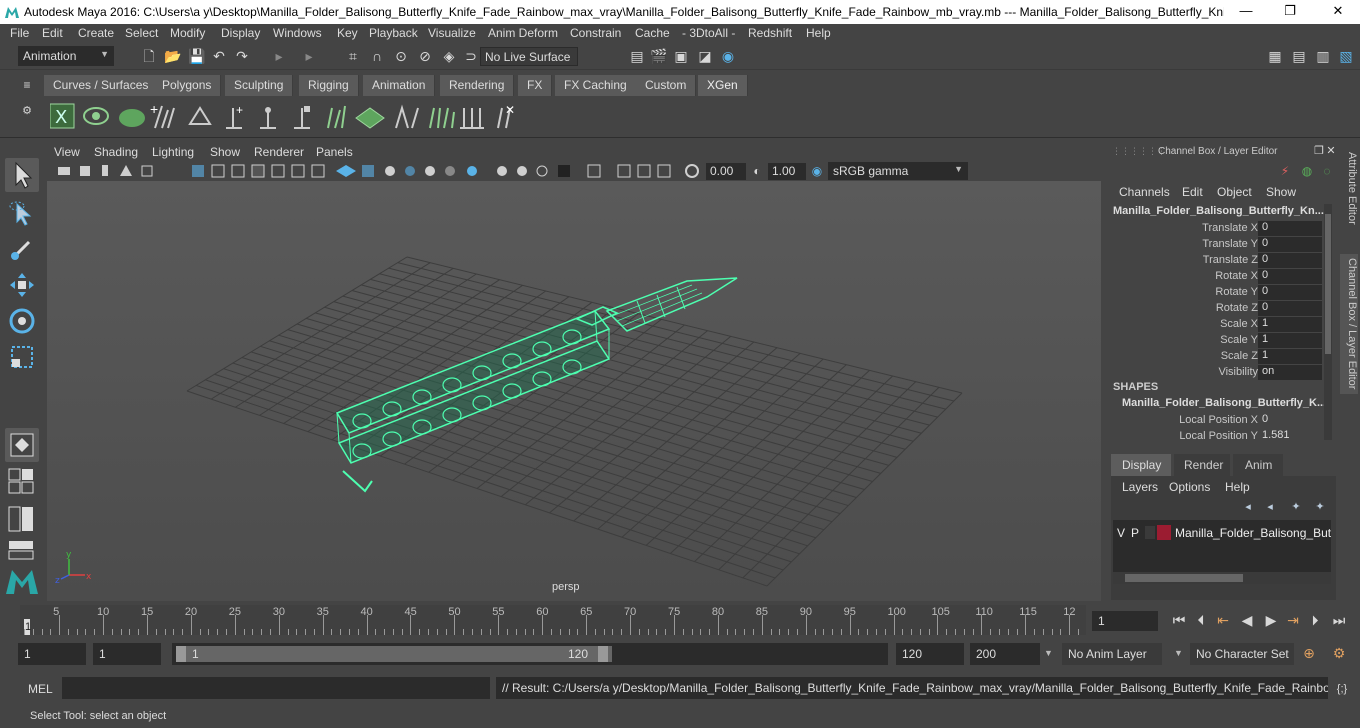  What do you see at coordinates (1216, 261) in the screenshot?
I see `attr-translate-z: Translate Z0` at bounding box center [1216, 261].